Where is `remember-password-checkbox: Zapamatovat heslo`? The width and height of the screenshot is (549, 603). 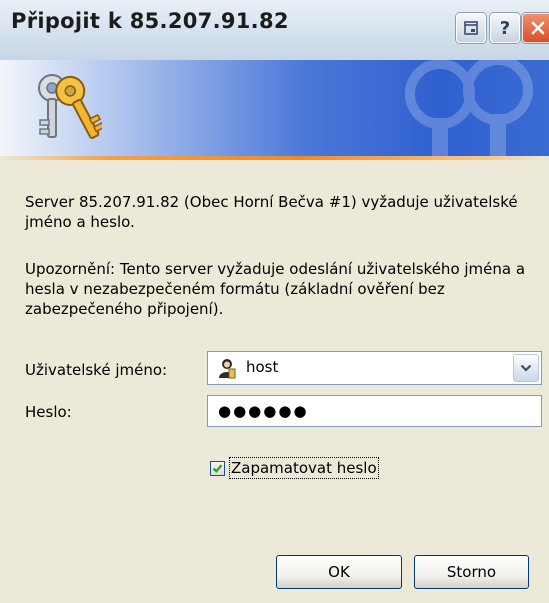
remember-password-checkbox: Zapamatovat heslo is located at coordinates (294, 468).